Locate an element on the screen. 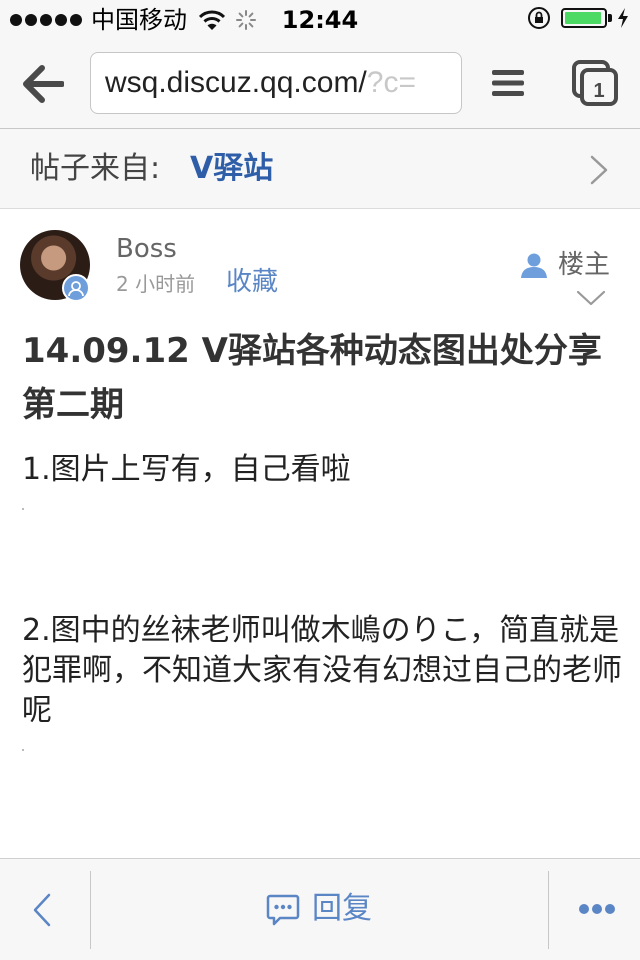 The width and height of the screenshot is (640, 960). chevron-right-icon is located at coordinates (599, 170).